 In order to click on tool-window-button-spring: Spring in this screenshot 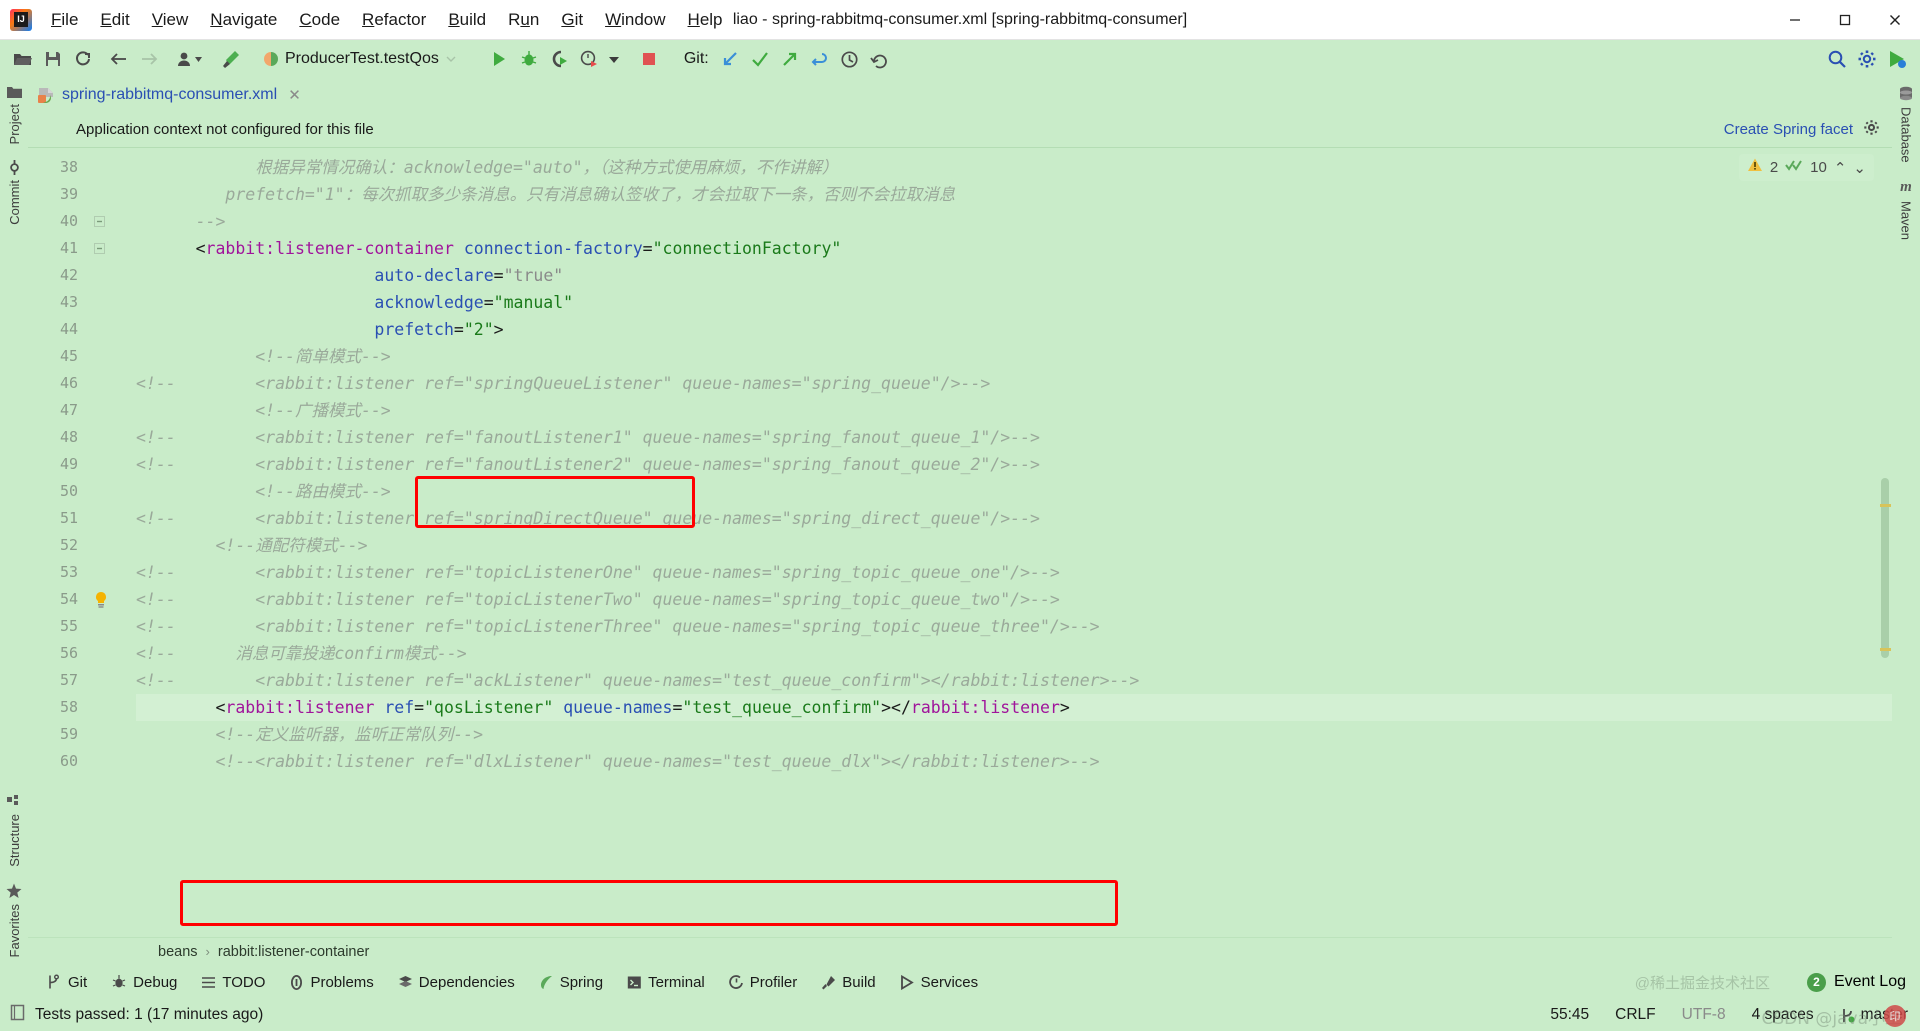, I will do `click(571, 982)`.